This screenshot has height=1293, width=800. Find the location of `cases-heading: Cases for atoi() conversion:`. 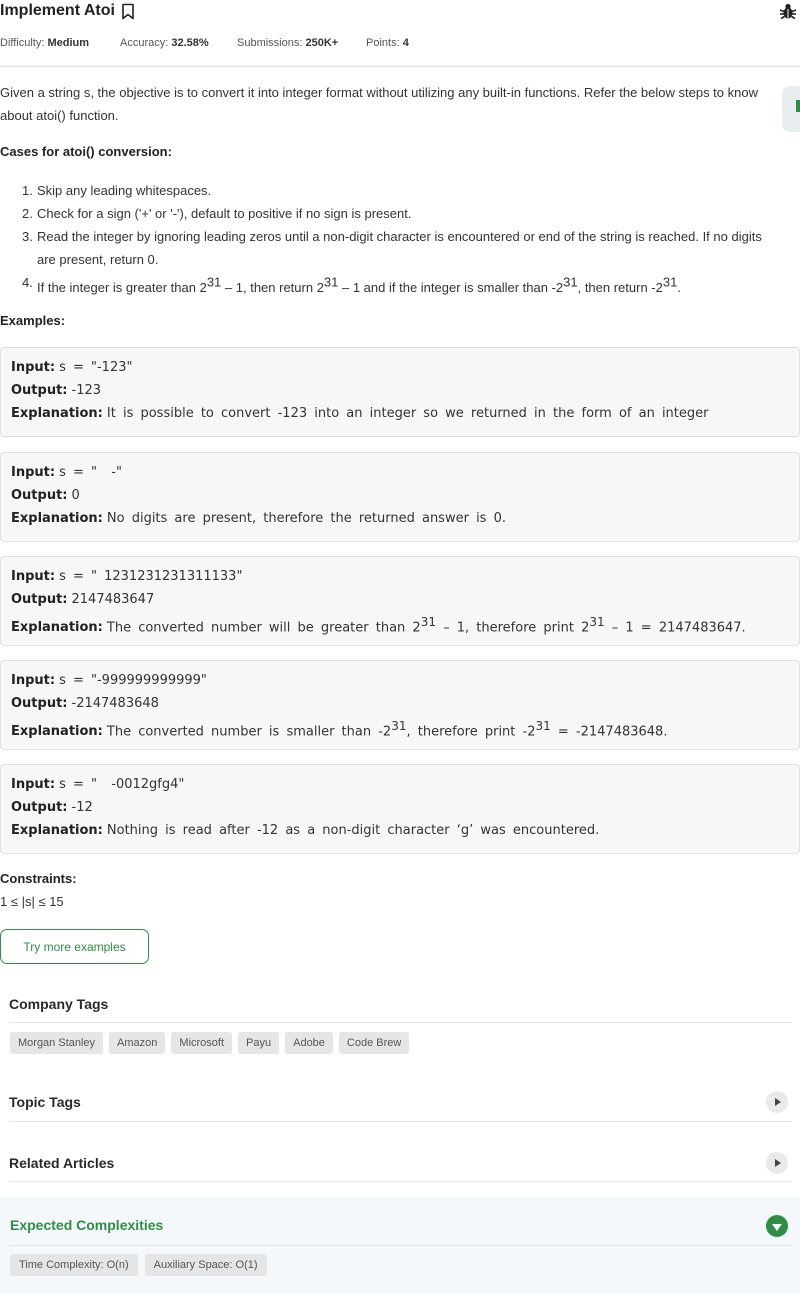

cases-heading: Cases for atoi() conversion: is located at coordinates (86, 151).